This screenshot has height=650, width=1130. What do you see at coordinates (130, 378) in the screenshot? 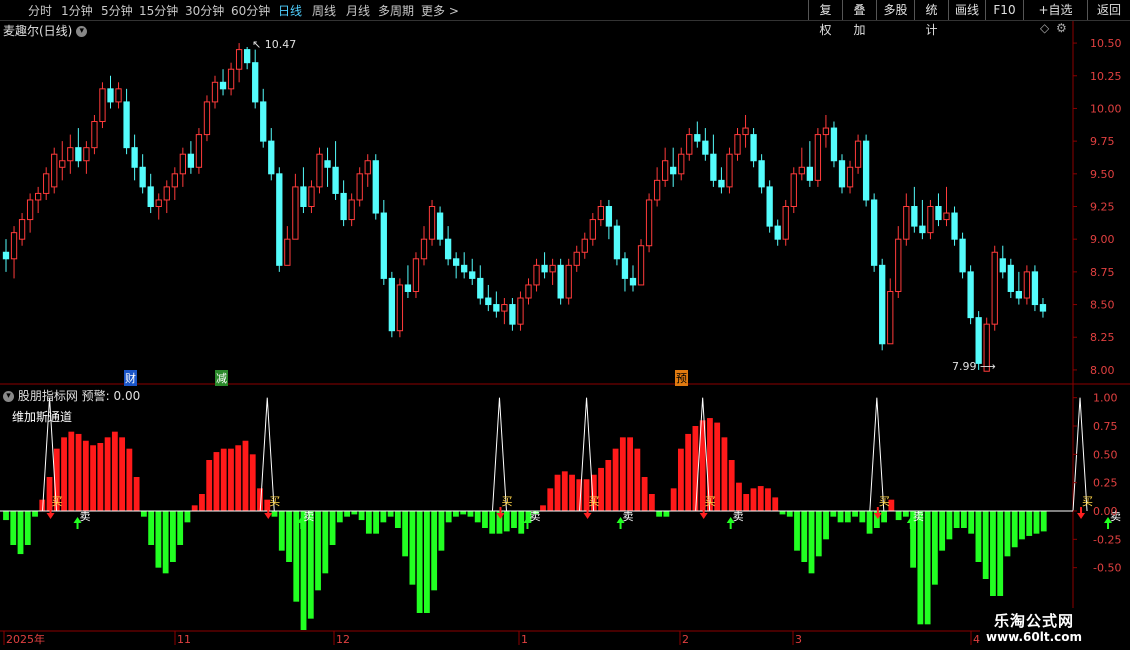
I see `event-marker-finance: 财` at bounding box center [130, 378].